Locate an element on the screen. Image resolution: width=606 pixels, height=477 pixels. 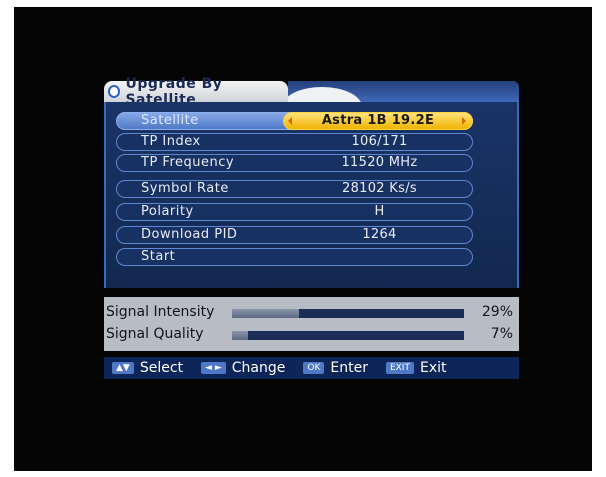
signal-intensity-label: Signal Intensity is located at coordinates (160, 312).